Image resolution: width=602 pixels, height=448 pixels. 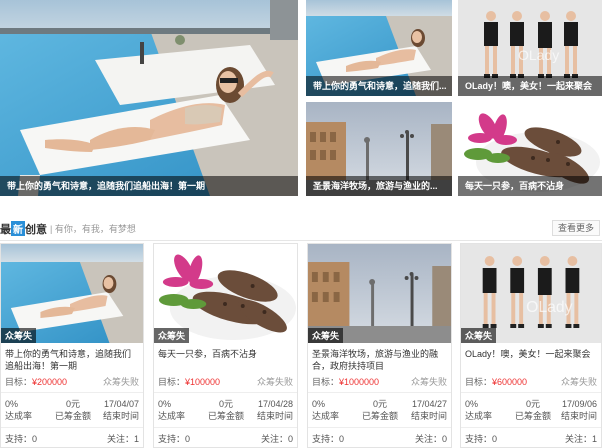 I want to click on section-title-highlight: 新, so click(x=18, y=228).